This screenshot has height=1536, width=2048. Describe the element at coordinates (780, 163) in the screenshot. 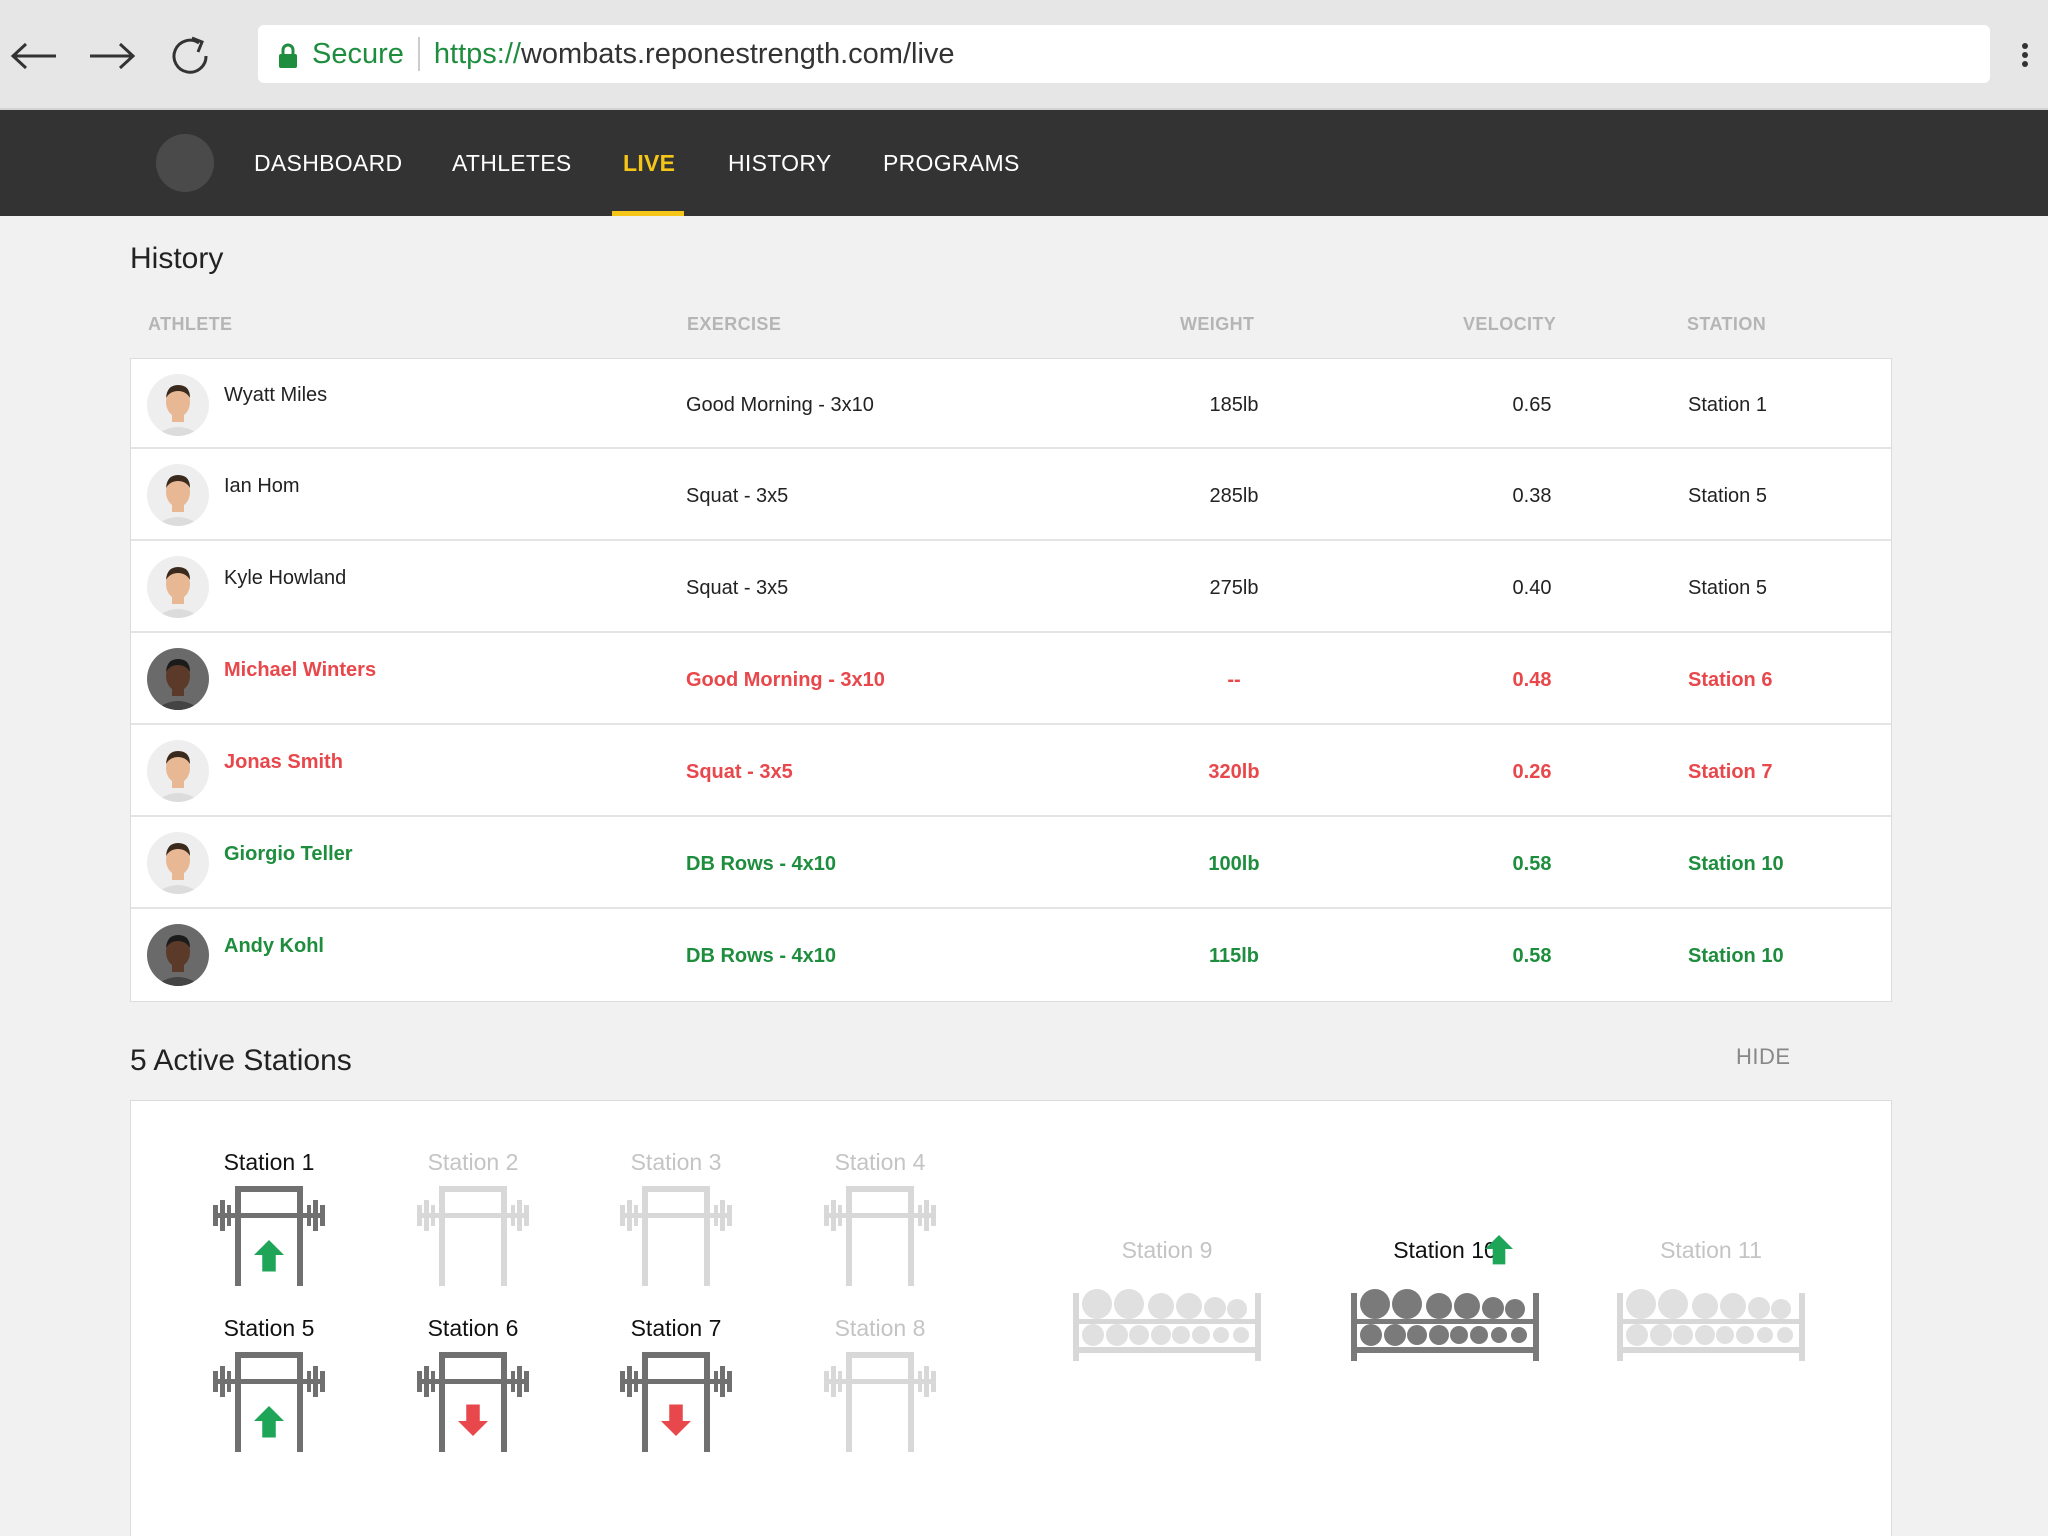

I see `nav-history: HISTORY` at that location.